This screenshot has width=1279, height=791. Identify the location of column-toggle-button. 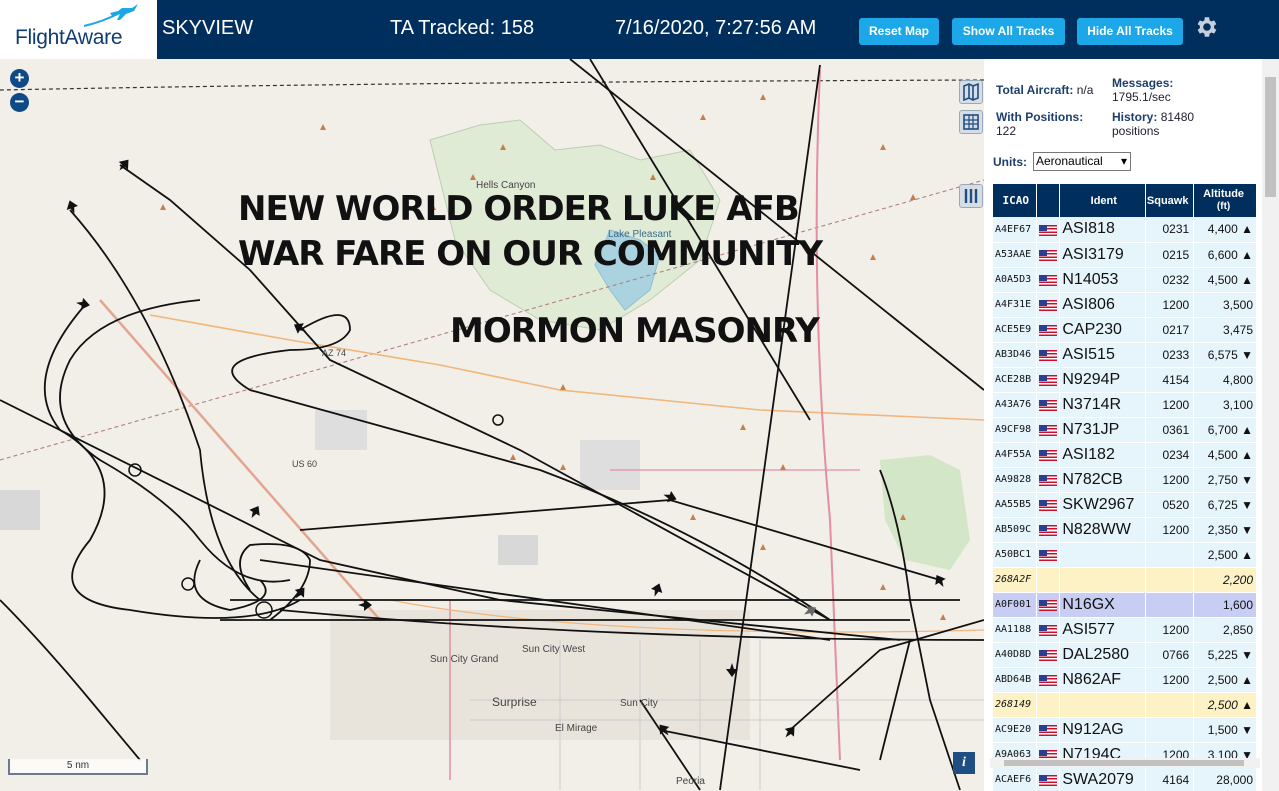
(971, 196).